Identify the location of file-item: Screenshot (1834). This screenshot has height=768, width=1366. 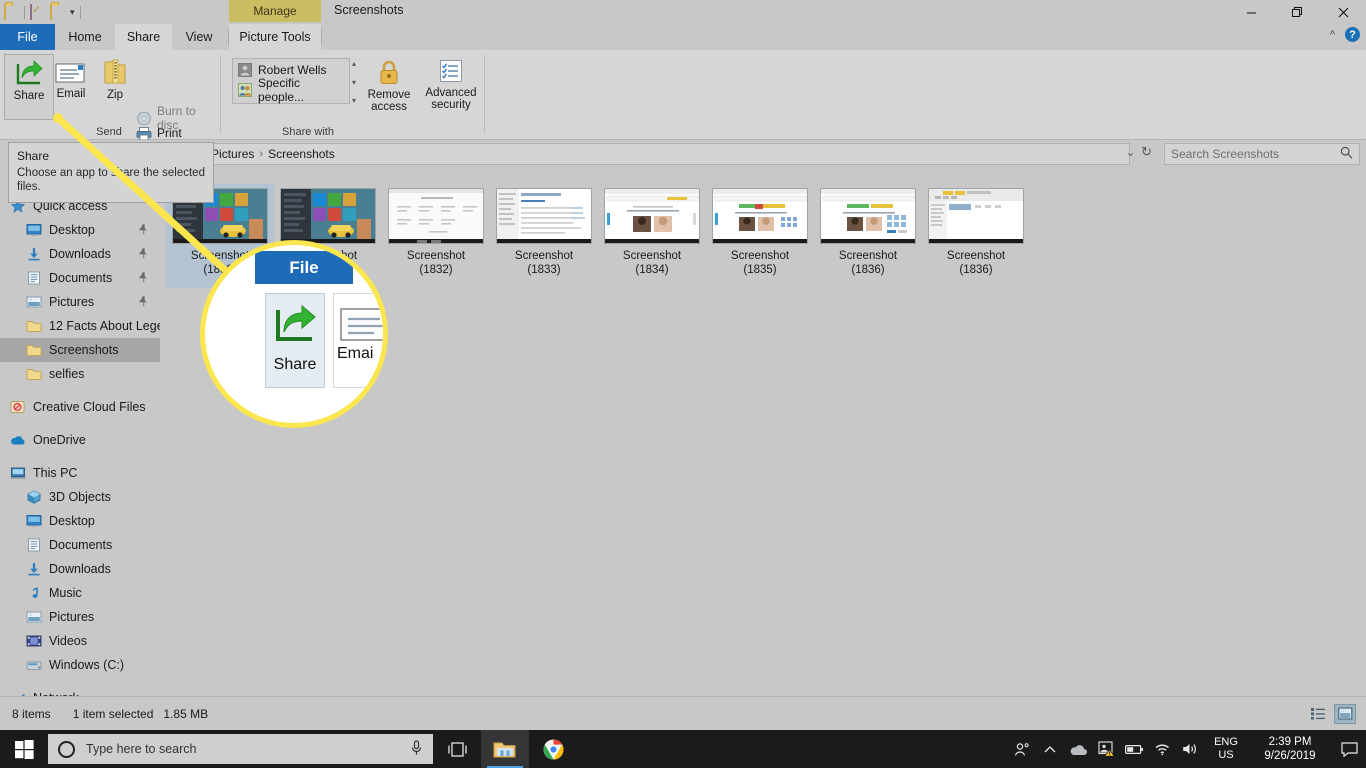
(652, 236).